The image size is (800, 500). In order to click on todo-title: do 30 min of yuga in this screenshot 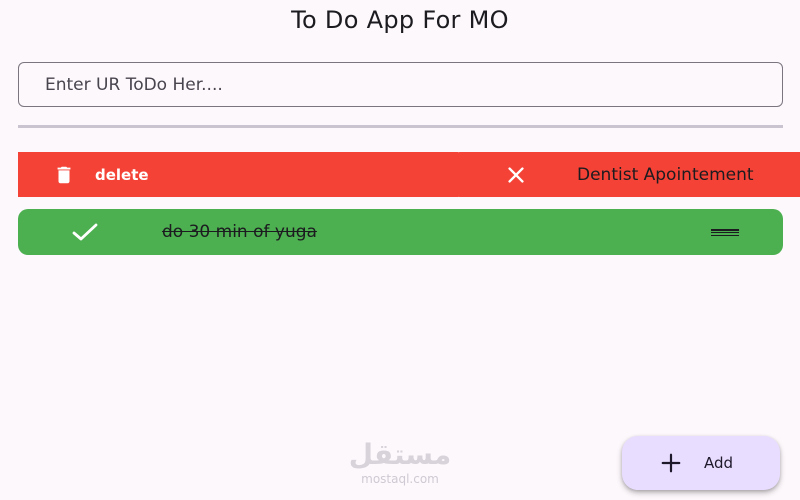, I will do `click(239, 232)`.